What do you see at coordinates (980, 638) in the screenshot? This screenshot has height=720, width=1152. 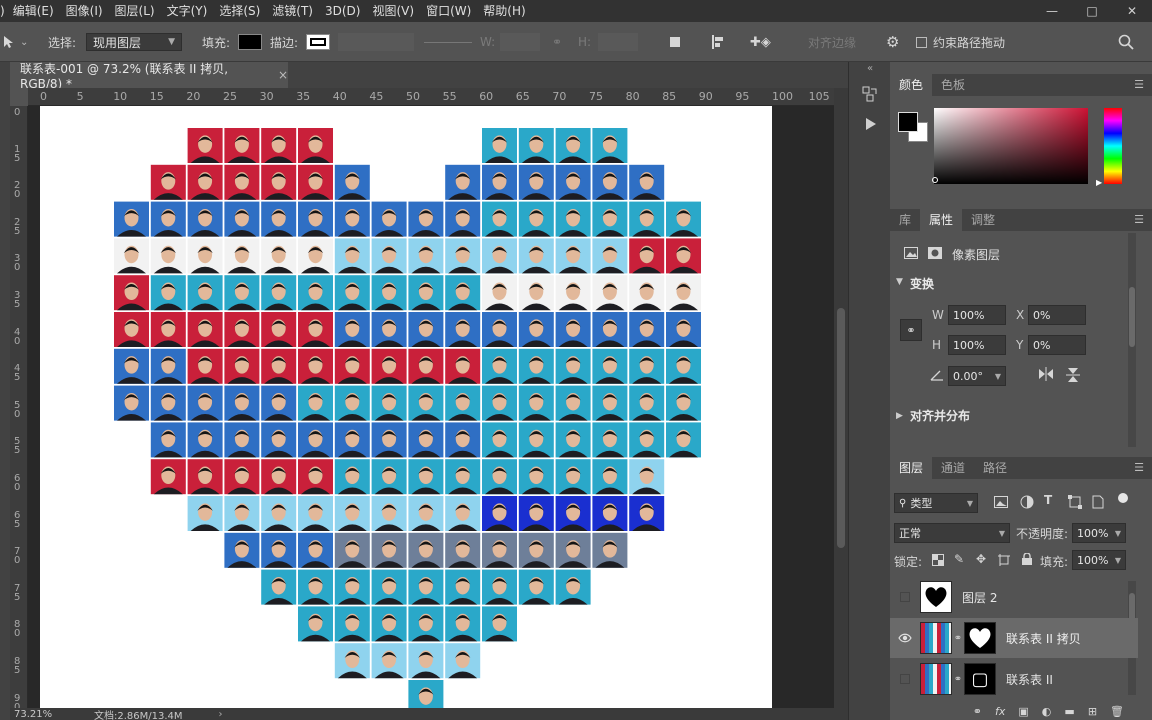 I see `layer-mask-thumbnail` at bounding box center [980, 638].